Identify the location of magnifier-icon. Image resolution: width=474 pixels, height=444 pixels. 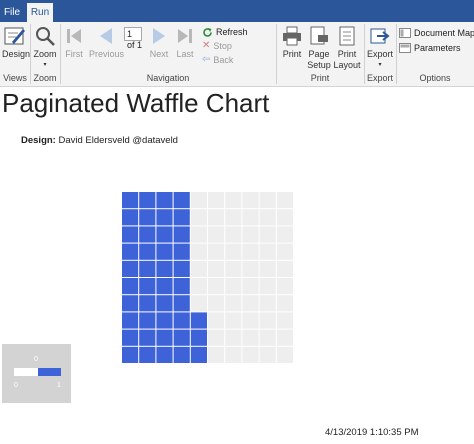
(45, 36).